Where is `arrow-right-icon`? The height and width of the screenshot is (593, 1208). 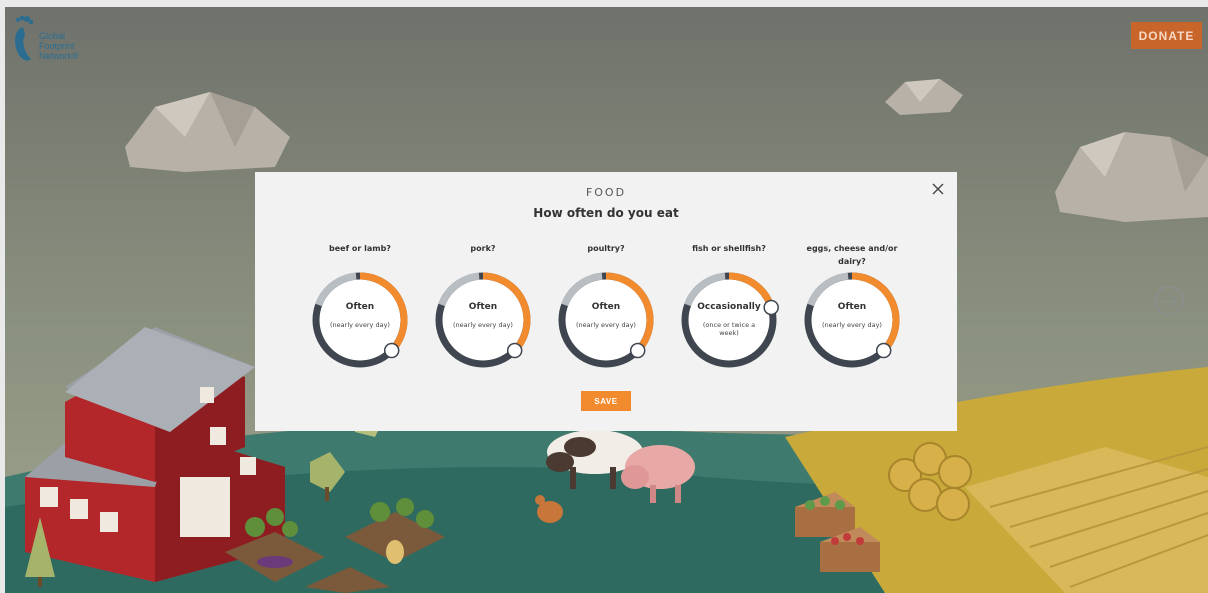
arrow-right-icon is located at coordinates (1169, 301).